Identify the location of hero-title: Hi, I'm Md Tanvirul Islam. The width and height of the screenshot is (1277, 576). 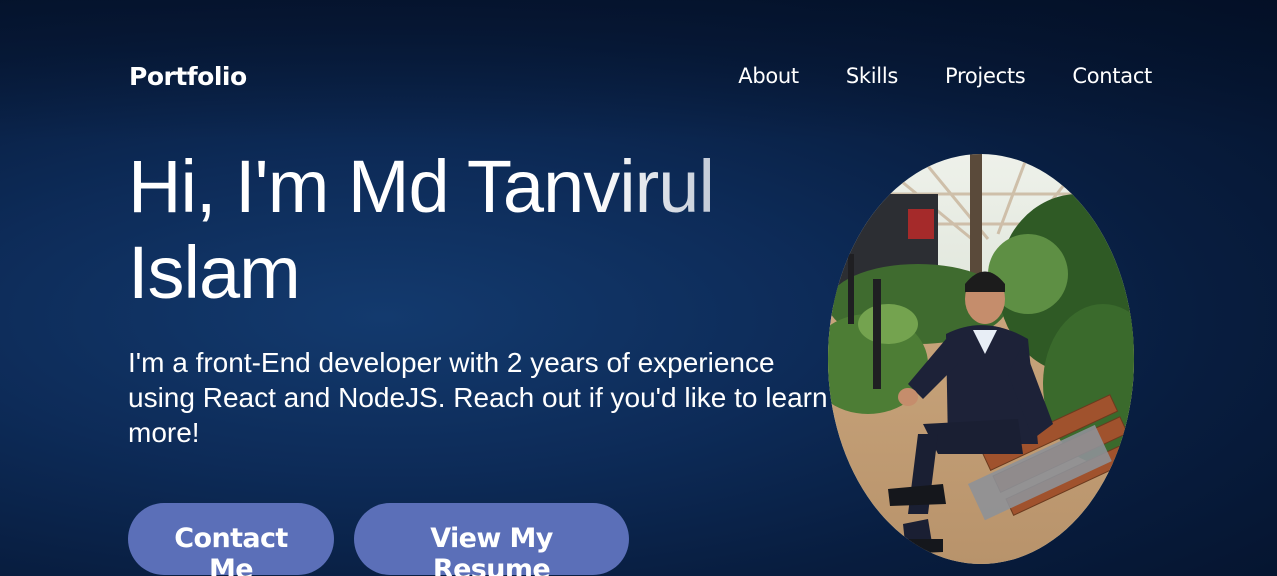
(448, 230).